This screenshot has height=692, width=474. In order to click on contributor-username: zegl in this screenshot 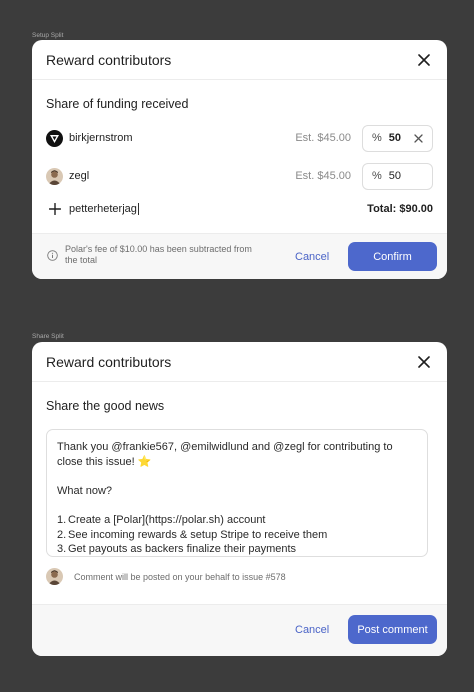, I will do `click(79, 176)`.